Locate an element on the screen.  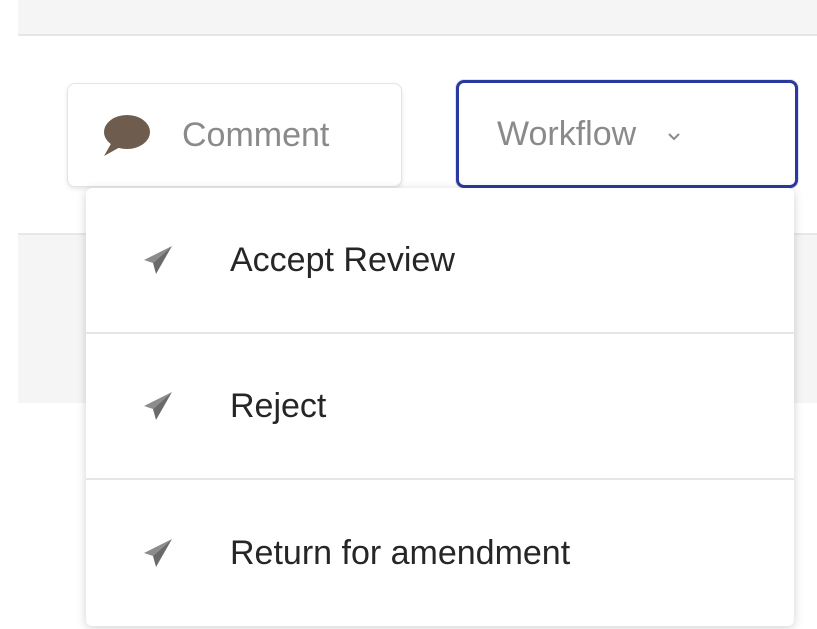
comment-button: Comment is located at coordinates (234, 135).